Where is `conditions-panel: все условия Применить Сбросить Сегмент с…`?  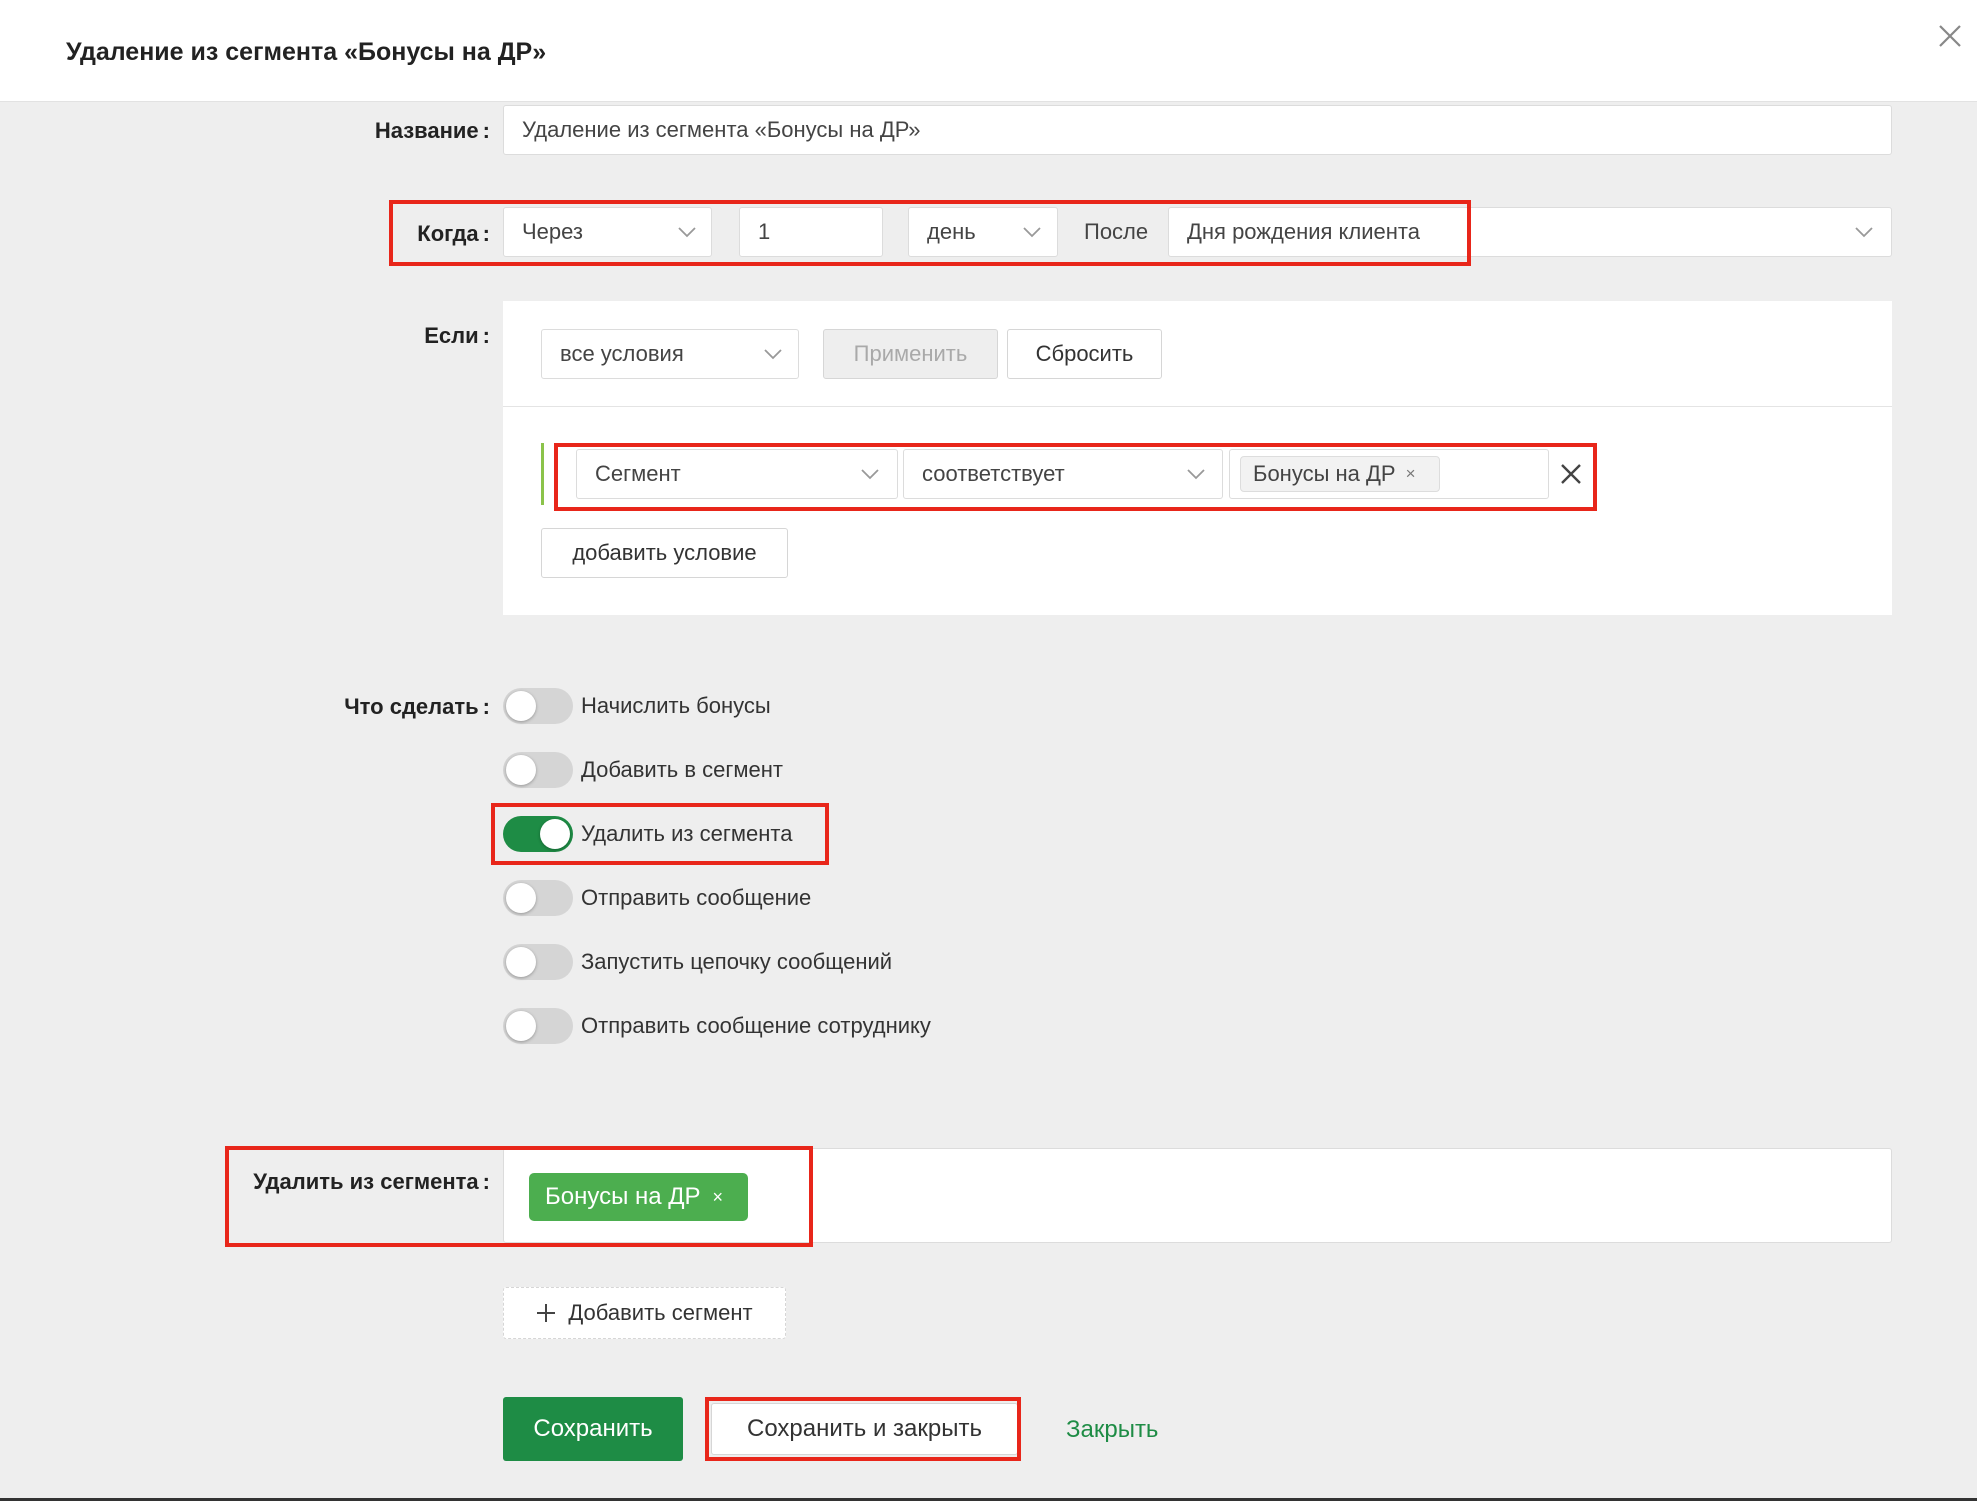 conditions-panel: все условия Применить Сбросить Сегмент с… is located at coordinates (1197, 458).